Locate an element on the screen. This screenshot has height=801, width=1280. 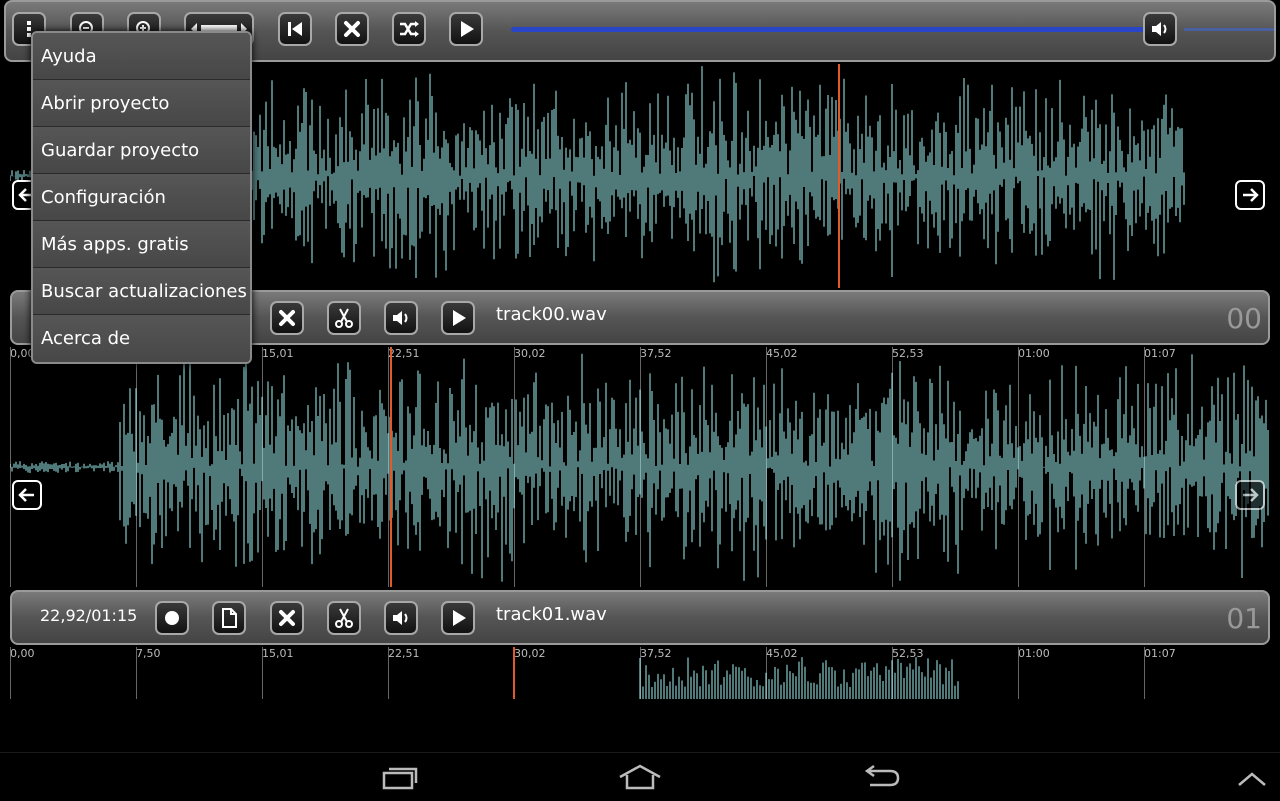
track01-number: 01 is located at coordinates (1244, 618).